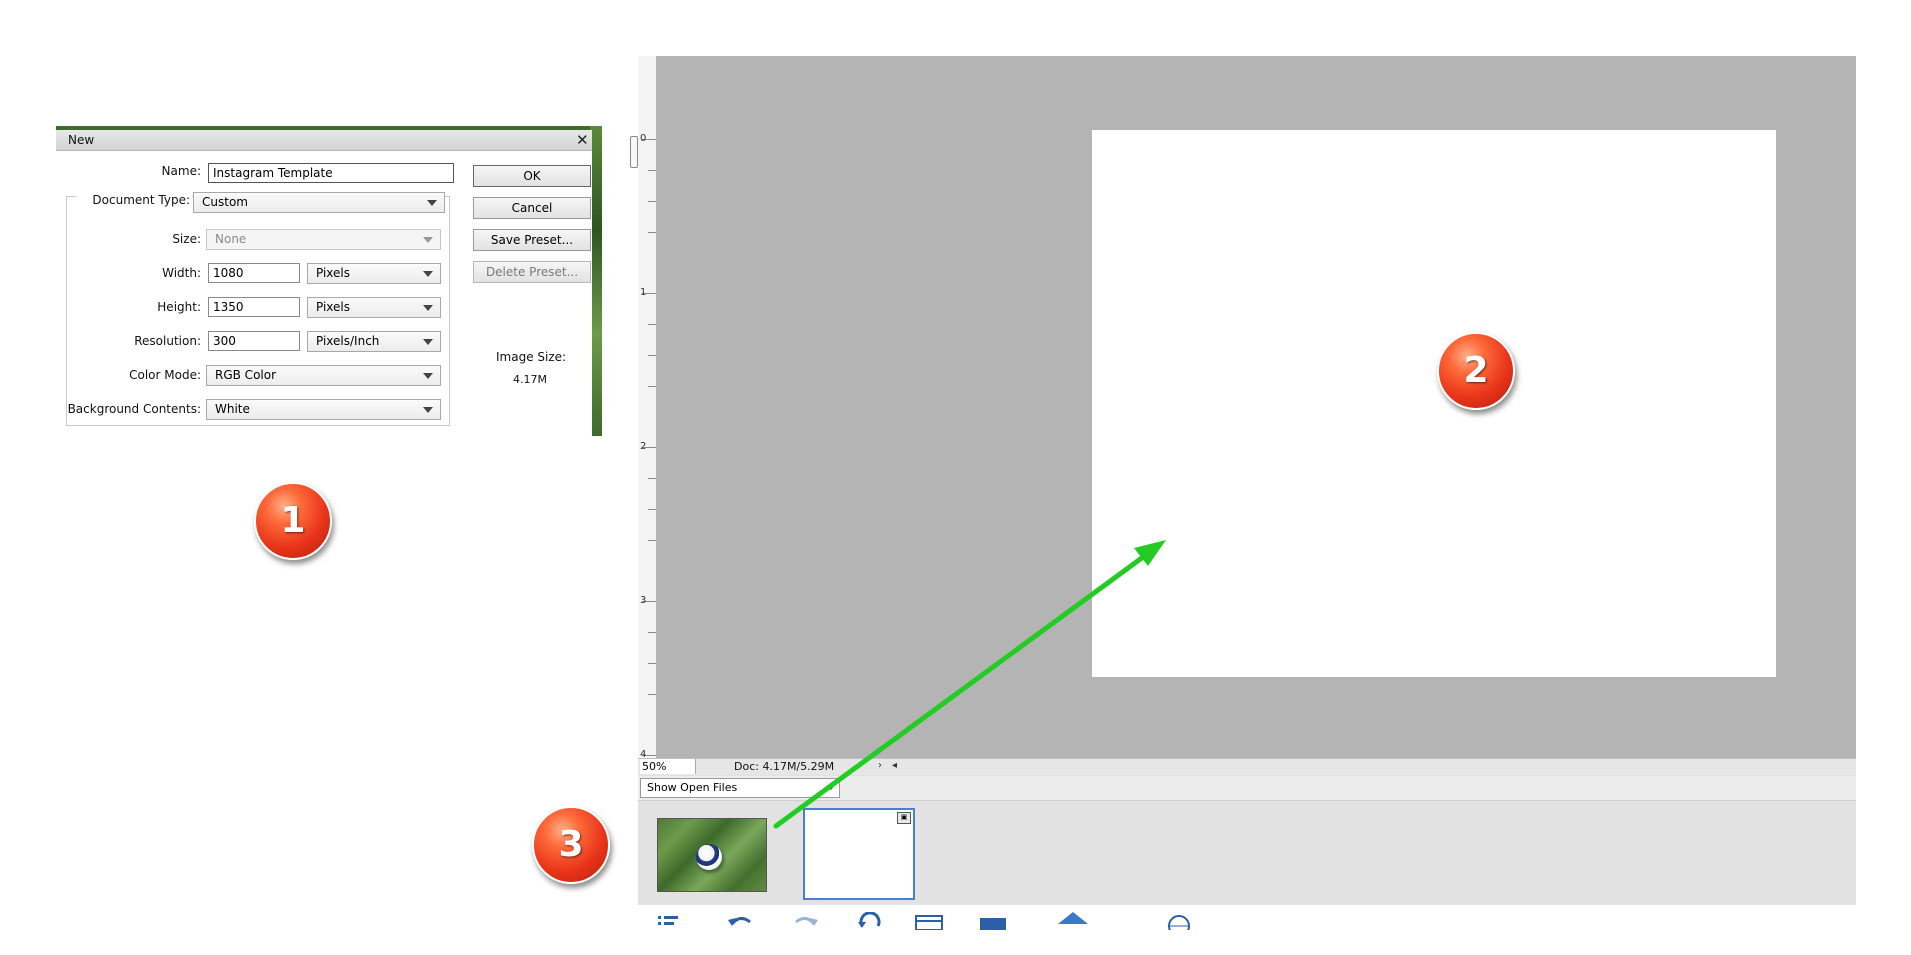  I want to click on step-badge-number: 2, so click(1476, 370).